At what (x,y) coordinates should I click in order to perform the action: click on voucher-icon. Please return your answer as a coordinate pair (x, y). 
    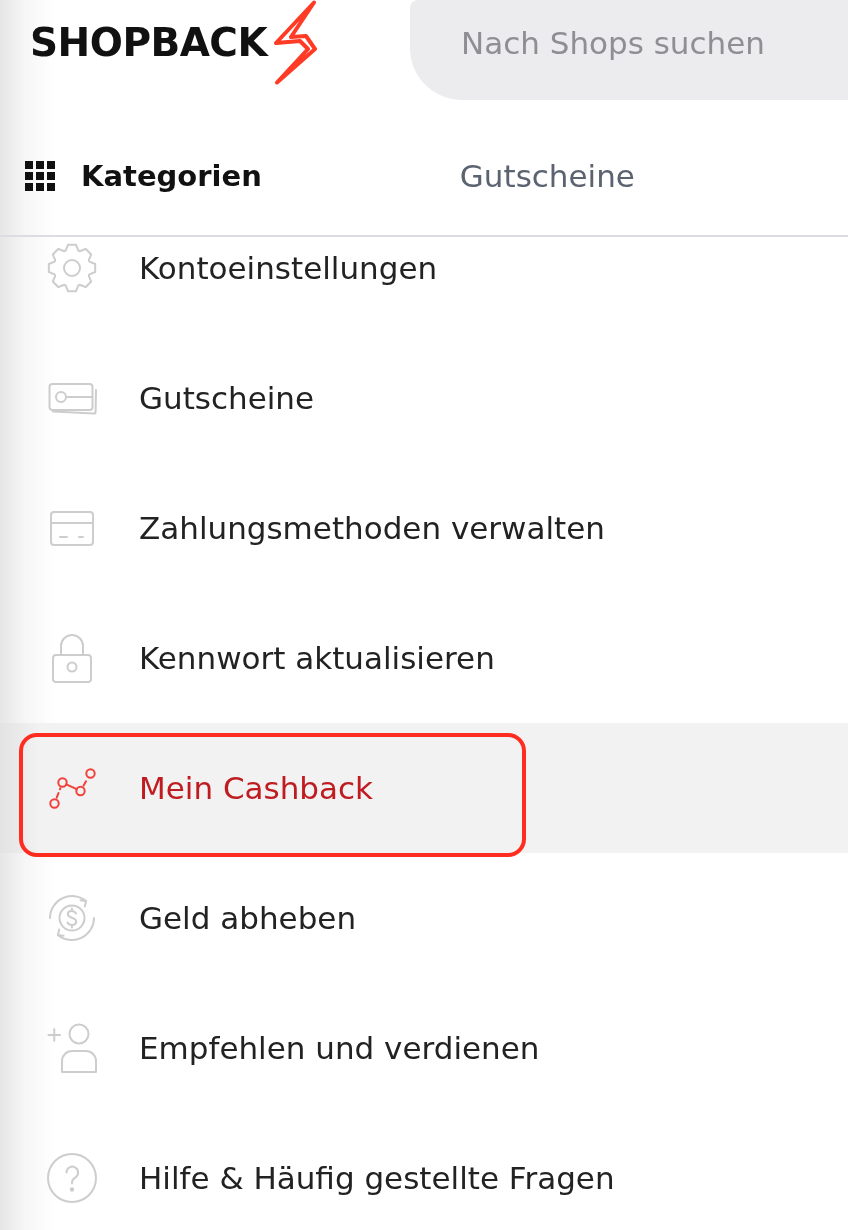
    Looking at the image, I should click on (72, 398).